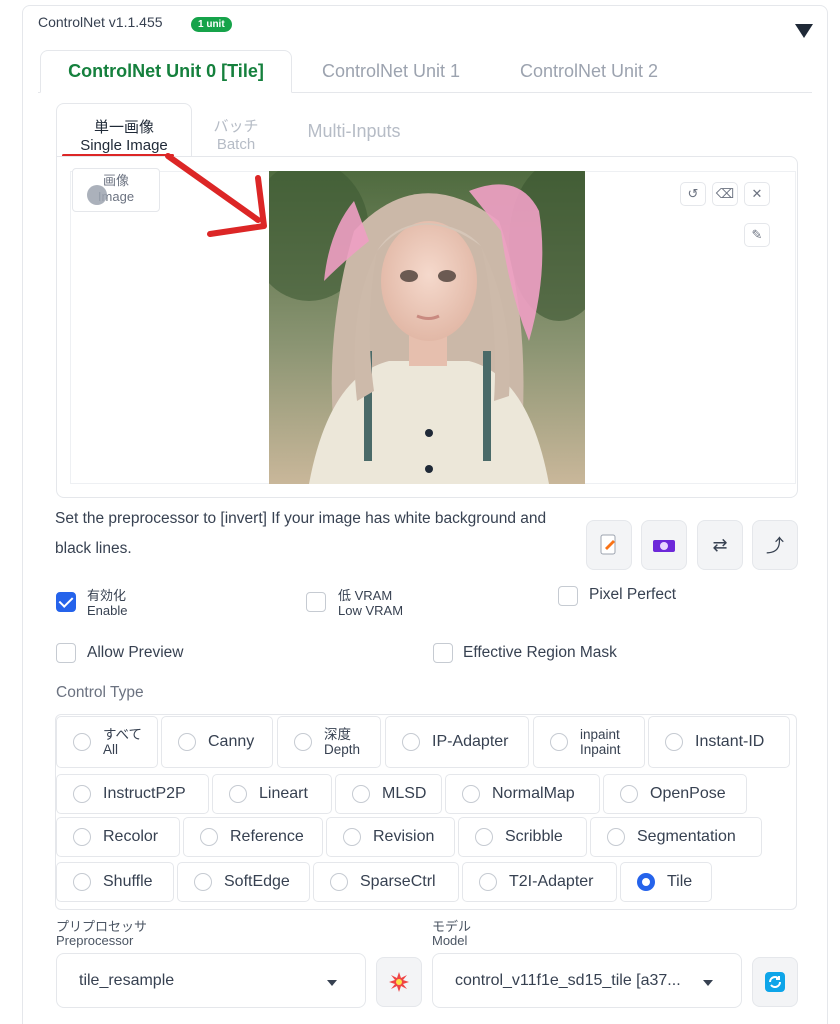 This screenshot has height=1024, width=840. I want to click on radio-lineart-label: Lineart, so click(283, 793).